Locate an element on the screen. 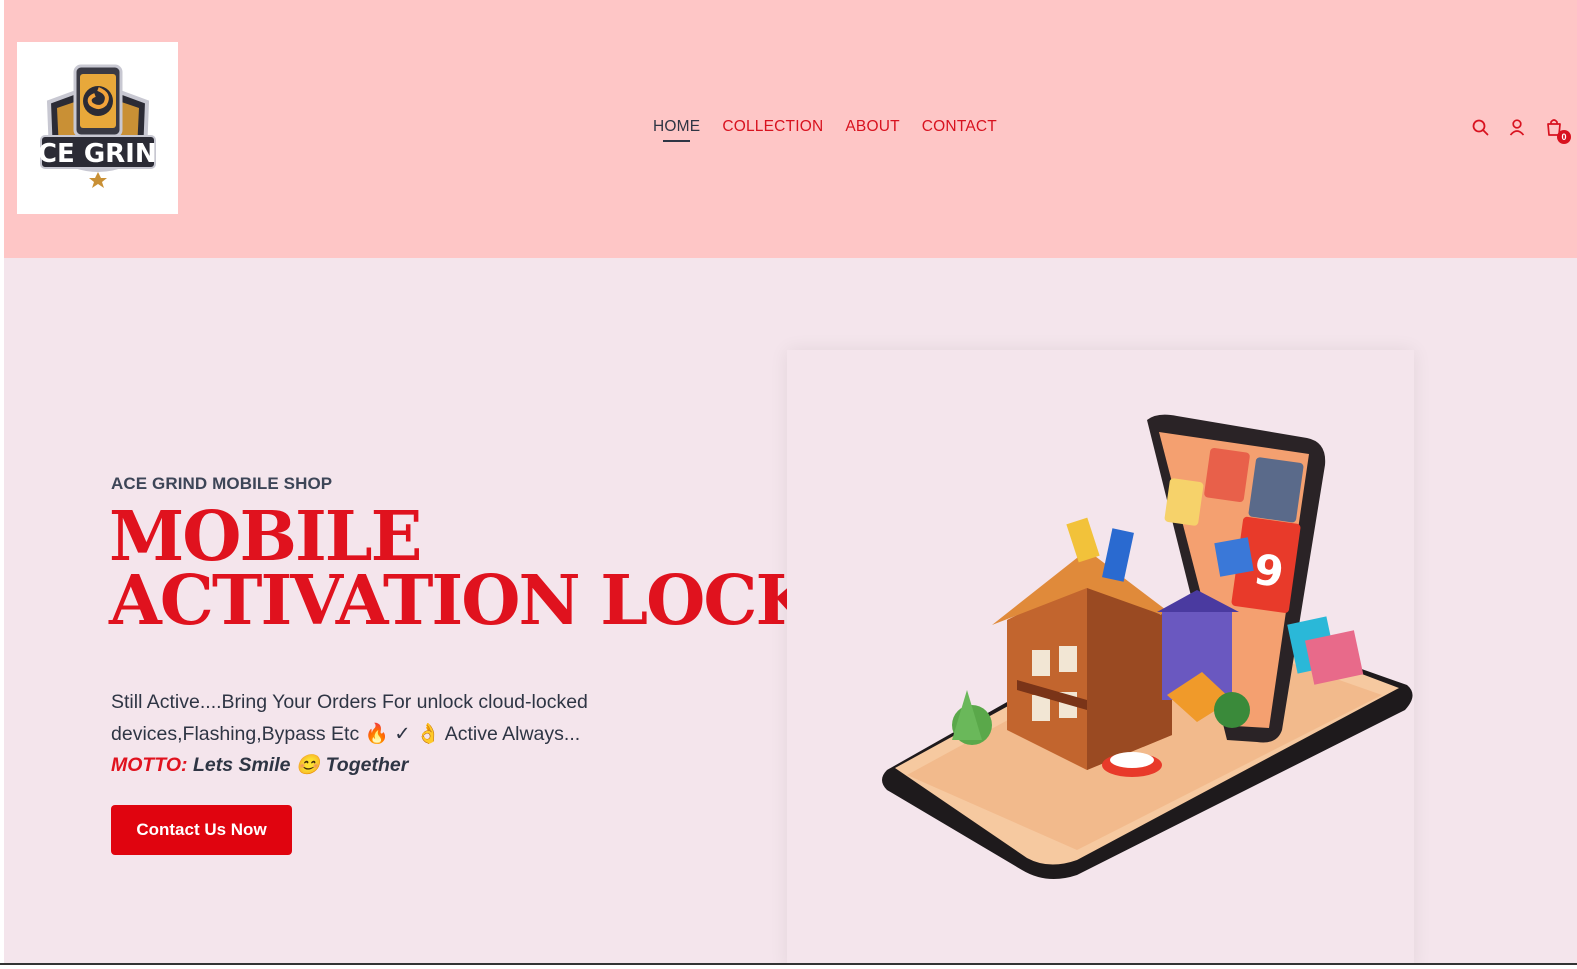 The width and height of the screenshot is (1577, 969). nav-item-contact: CONTACT is located at coordinates (959, 127).